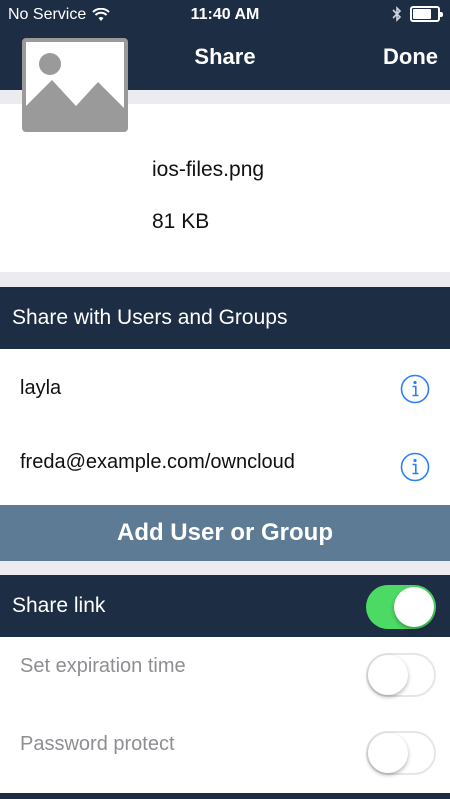  Describe the element at coordinates (225, 796) in the screenshot. I see `bottom-edge` at that location.